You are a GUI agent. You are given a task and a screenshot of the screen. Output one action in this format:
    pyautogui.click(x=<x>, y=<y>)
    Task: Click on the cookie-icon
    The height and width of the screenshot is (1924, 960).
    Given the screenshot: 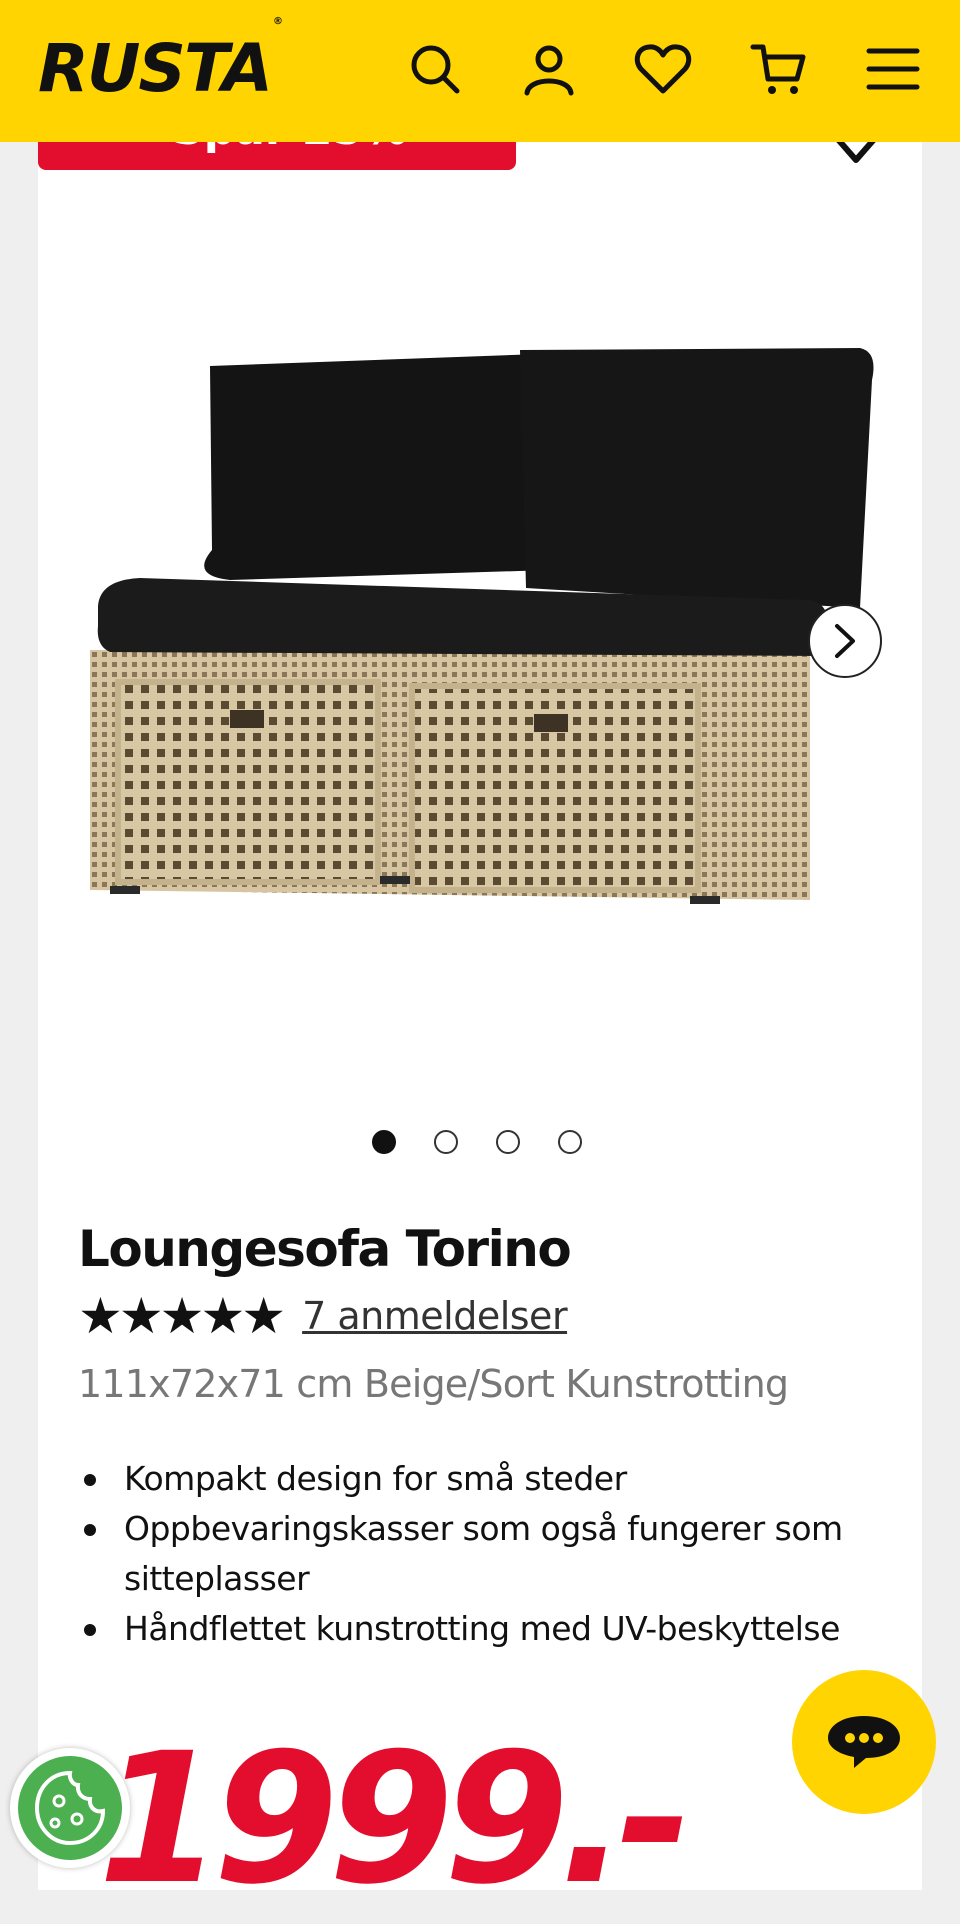 What is the action you would take?
    pyautogui.click(x=70, y=1808)
    